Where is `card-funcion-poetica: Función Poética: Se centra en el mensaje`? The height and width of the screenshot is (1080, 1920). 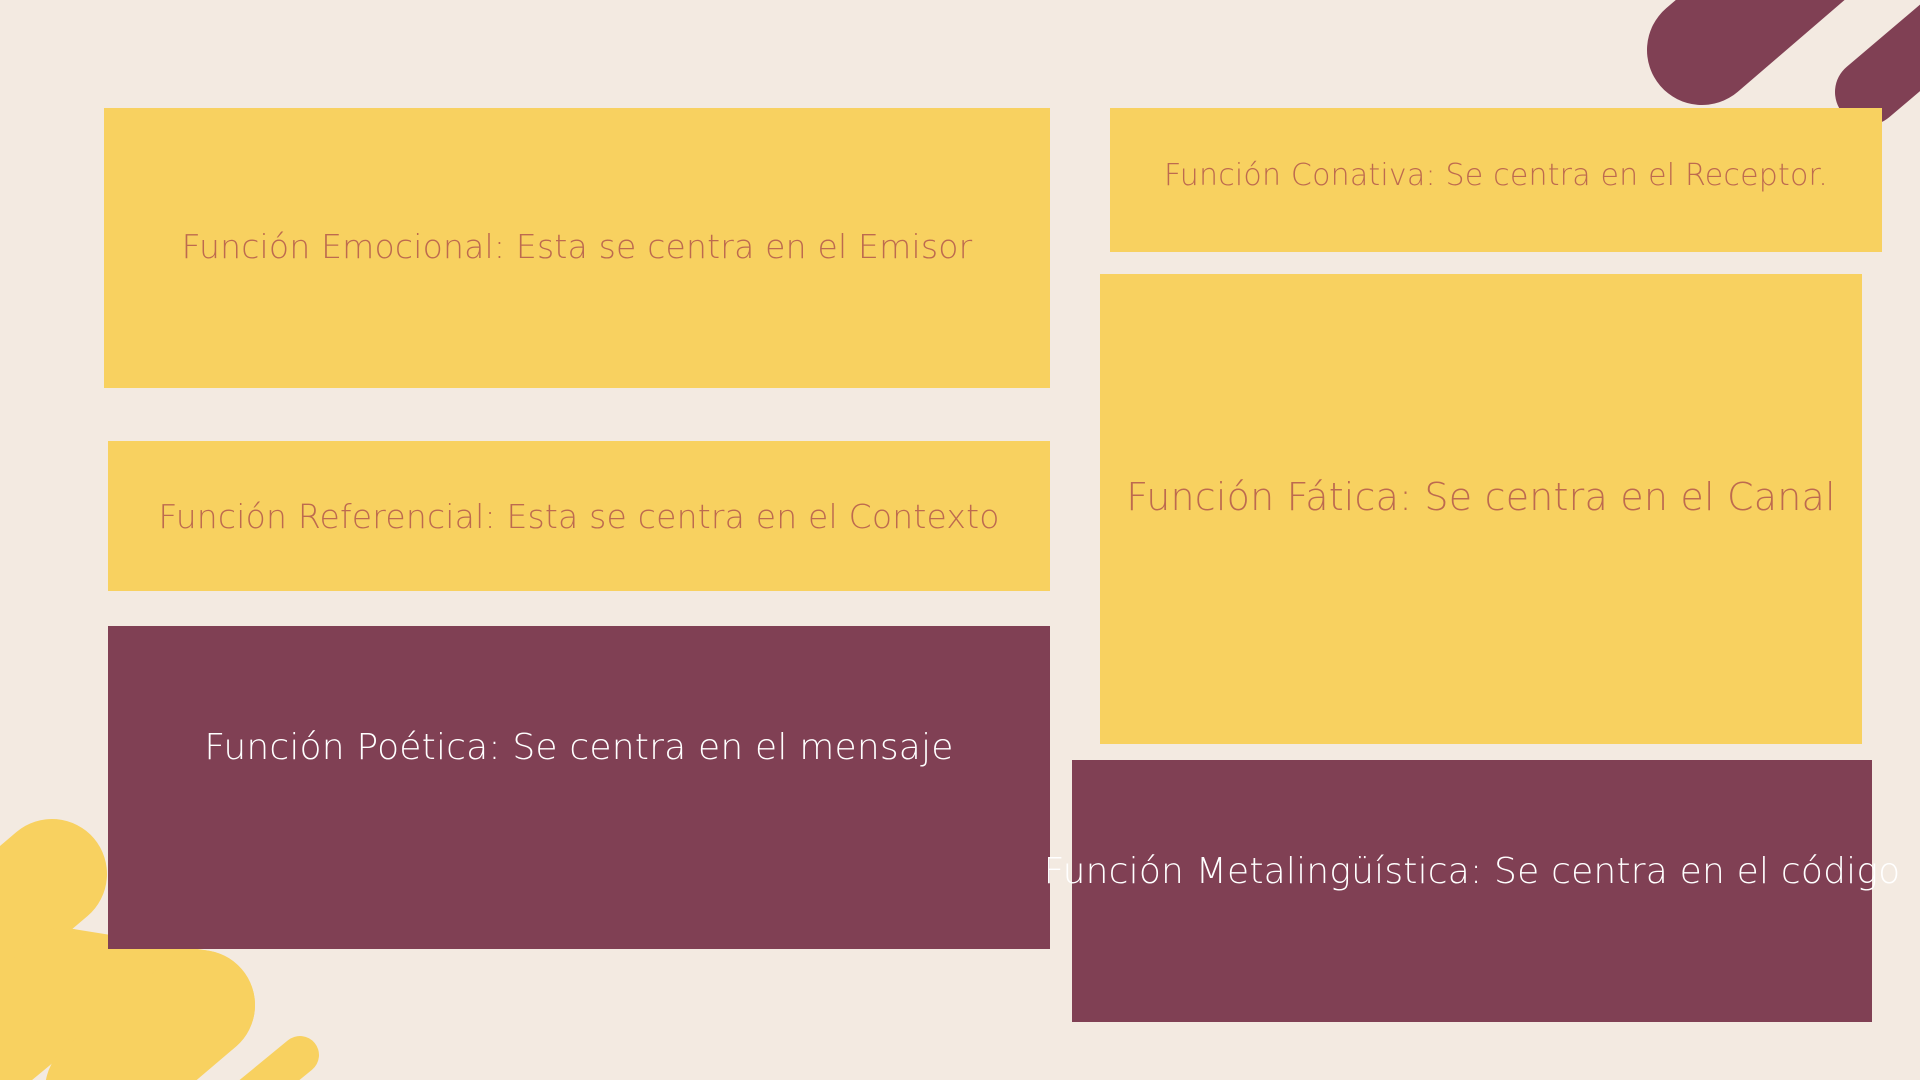 card-funcion-poetica: Función Poética: Se centra en el mensaje is located at coordinates (579, 787).